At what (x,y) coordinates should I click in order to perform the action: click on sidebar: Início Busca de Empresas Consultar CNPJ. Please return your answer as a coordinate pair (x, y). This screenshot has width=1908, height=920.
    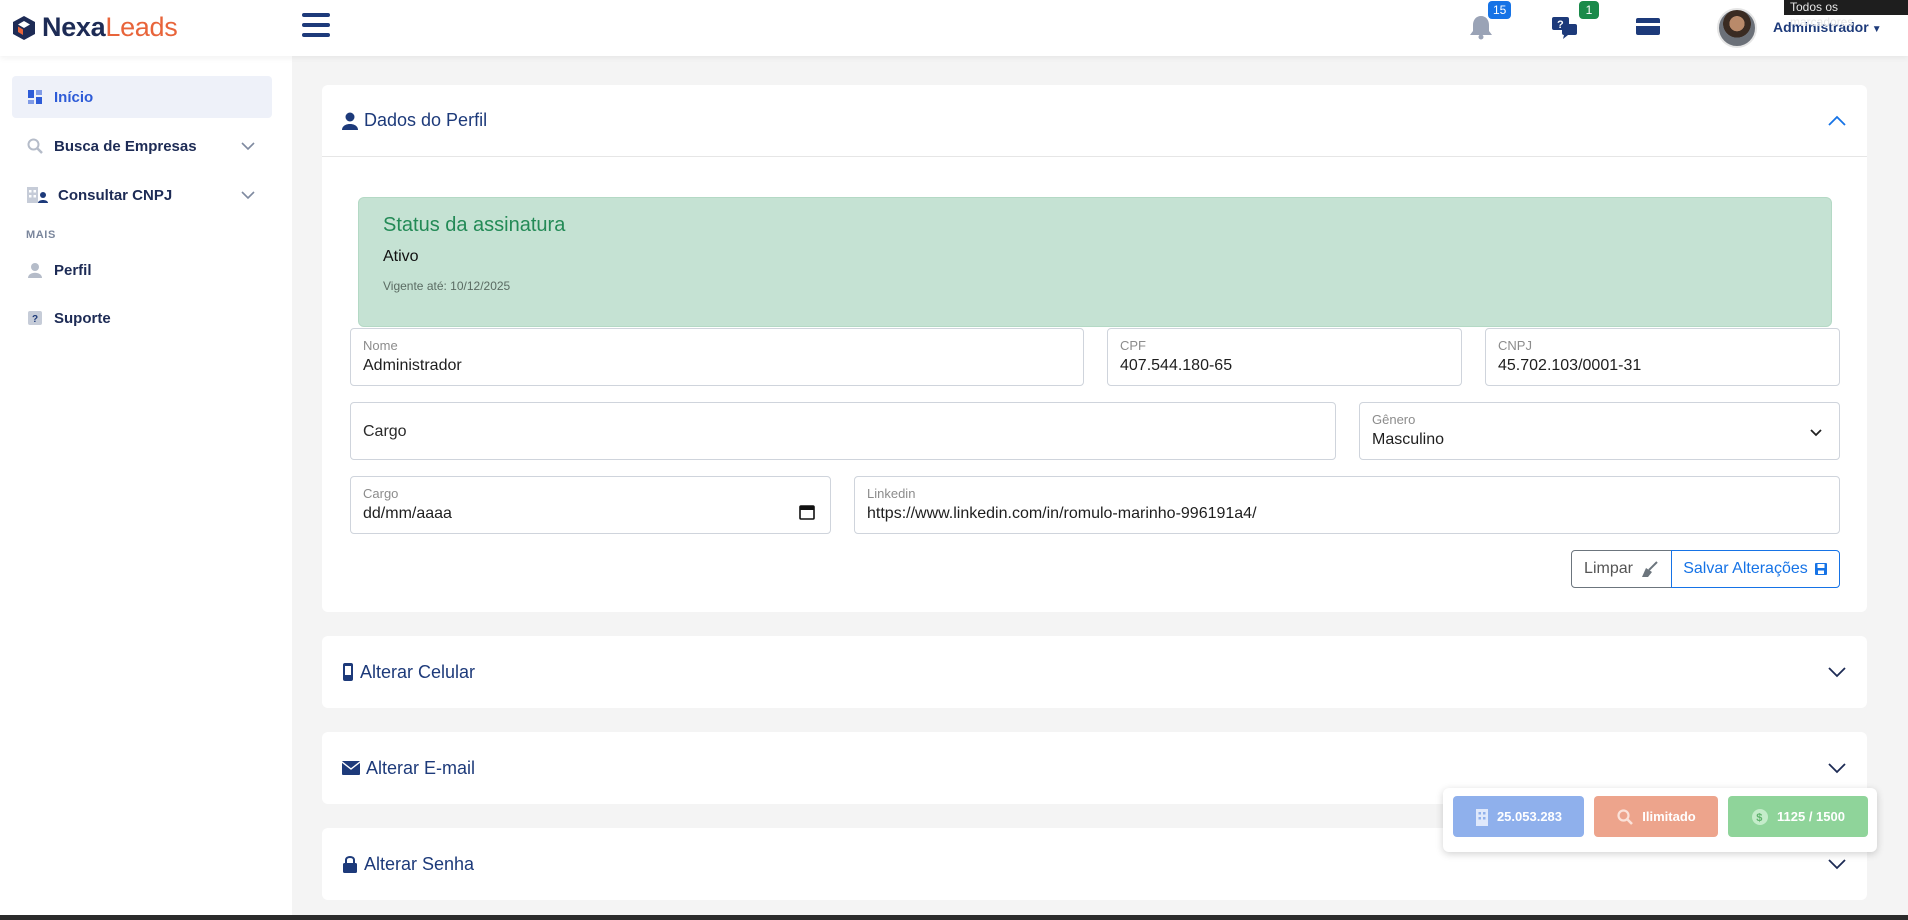
    Looking at the image, I should click on (146, 488).